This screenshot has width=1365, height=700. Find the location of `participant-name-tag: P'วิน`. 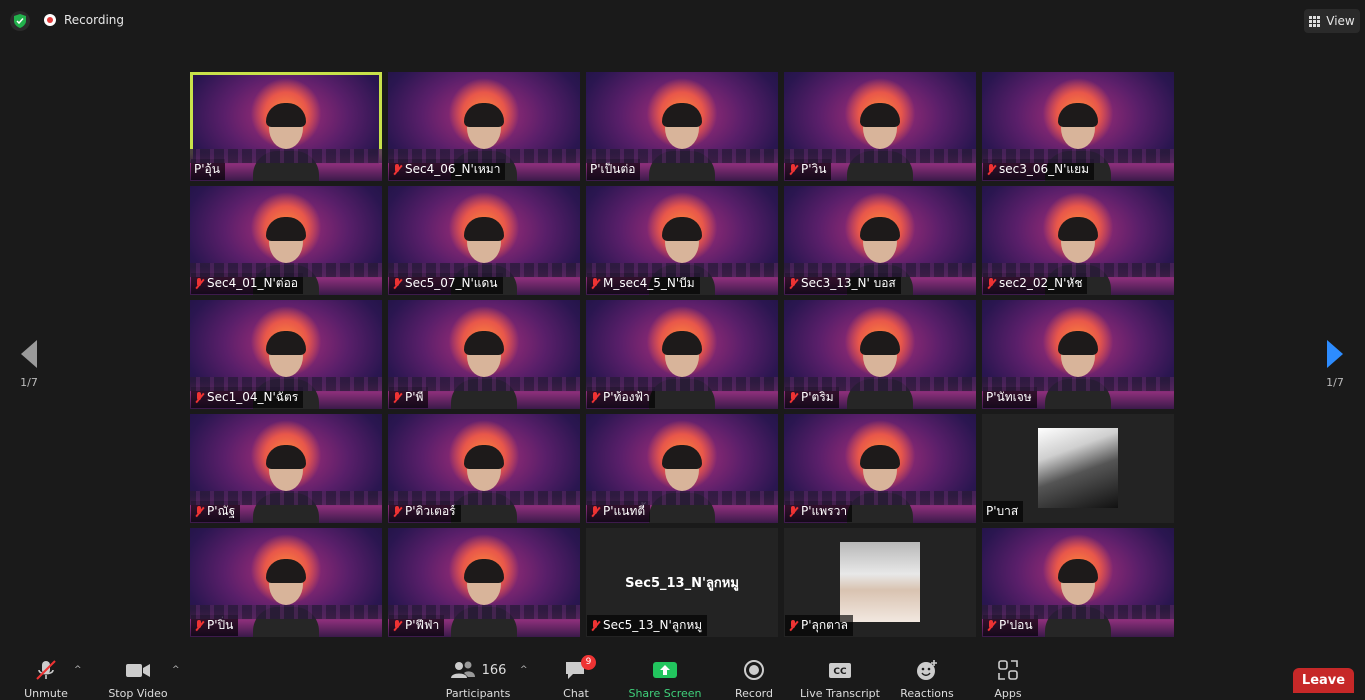

participant-name-tag: P'วิน is located at coordinates (808, 169).